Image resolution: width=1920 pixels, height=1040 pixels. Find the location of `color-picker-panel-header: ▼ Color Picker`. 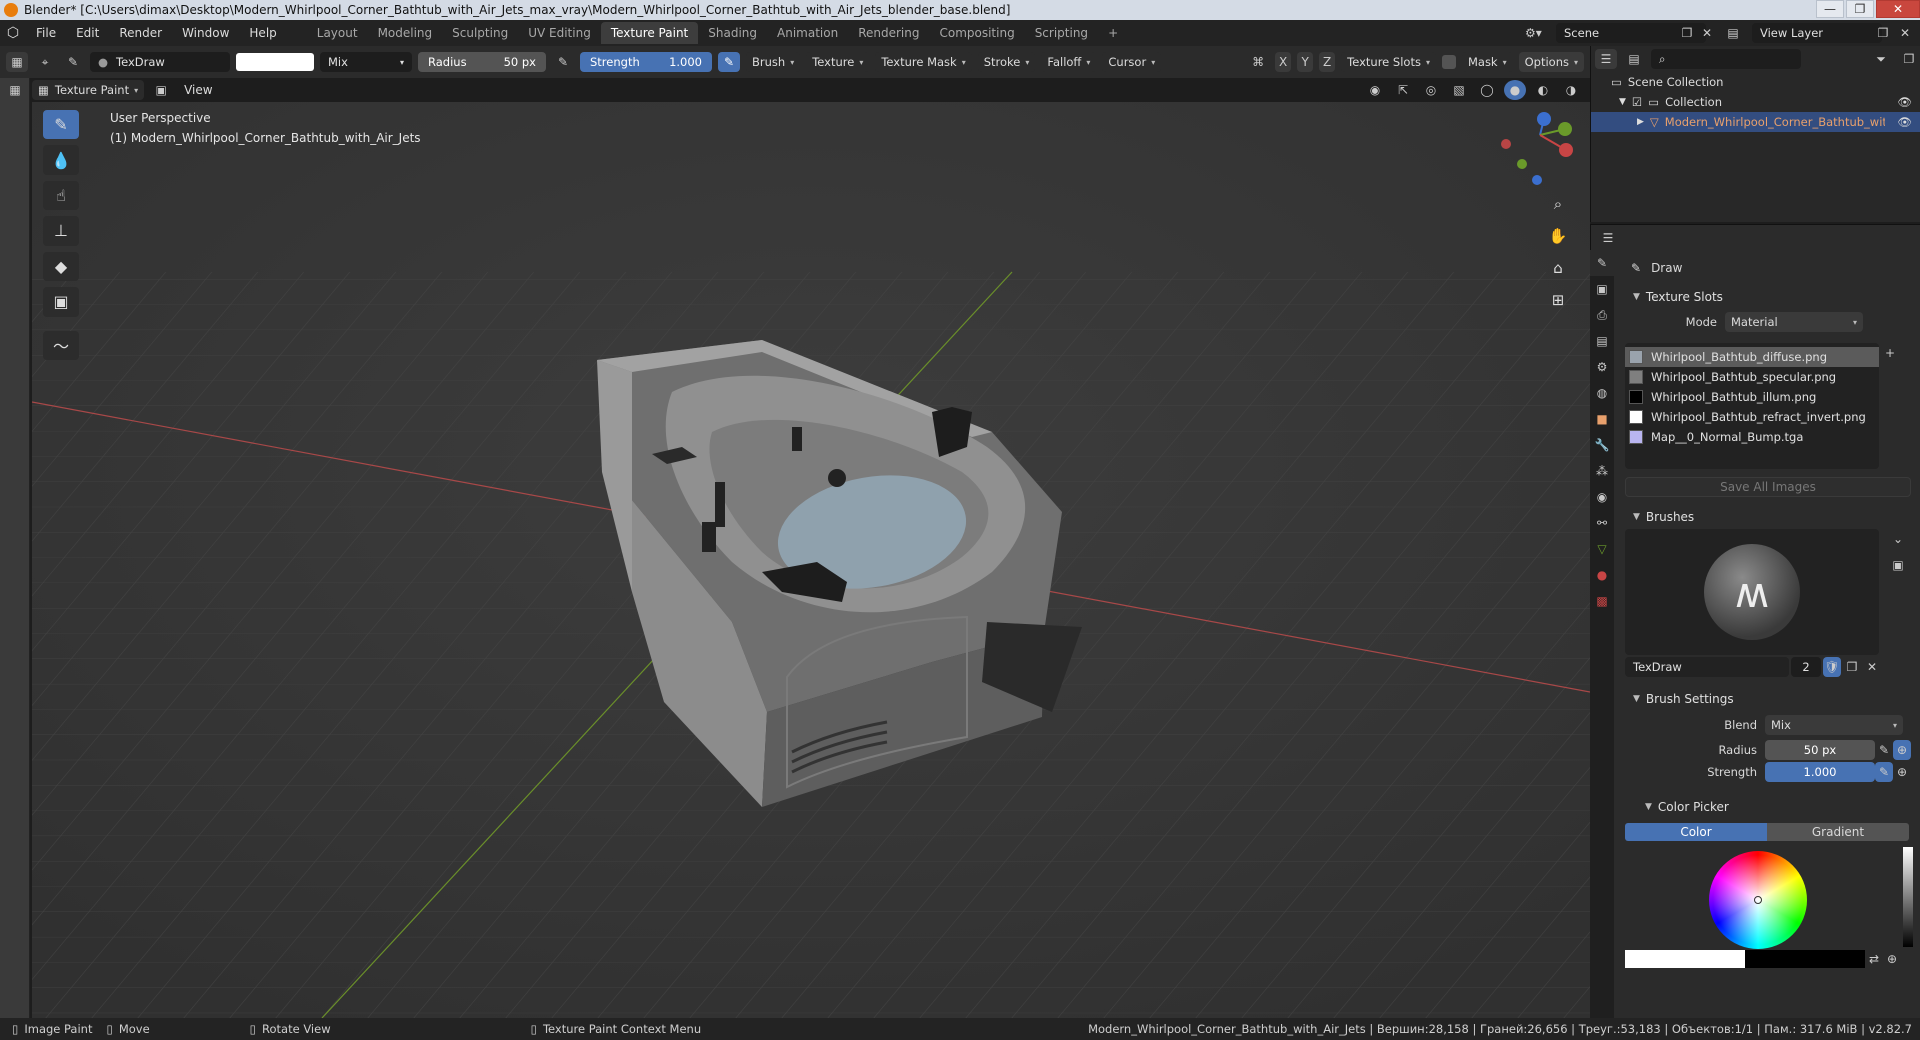

color-picker-panel-header: ▼ Color Picker is located at coordinates (1772, 807).